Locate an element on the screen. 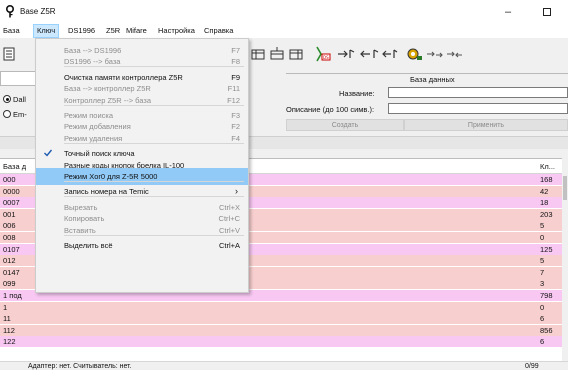 This screenshot has width=568, height=370. cell-key-count: 3 is located at coordinates (542, 284).